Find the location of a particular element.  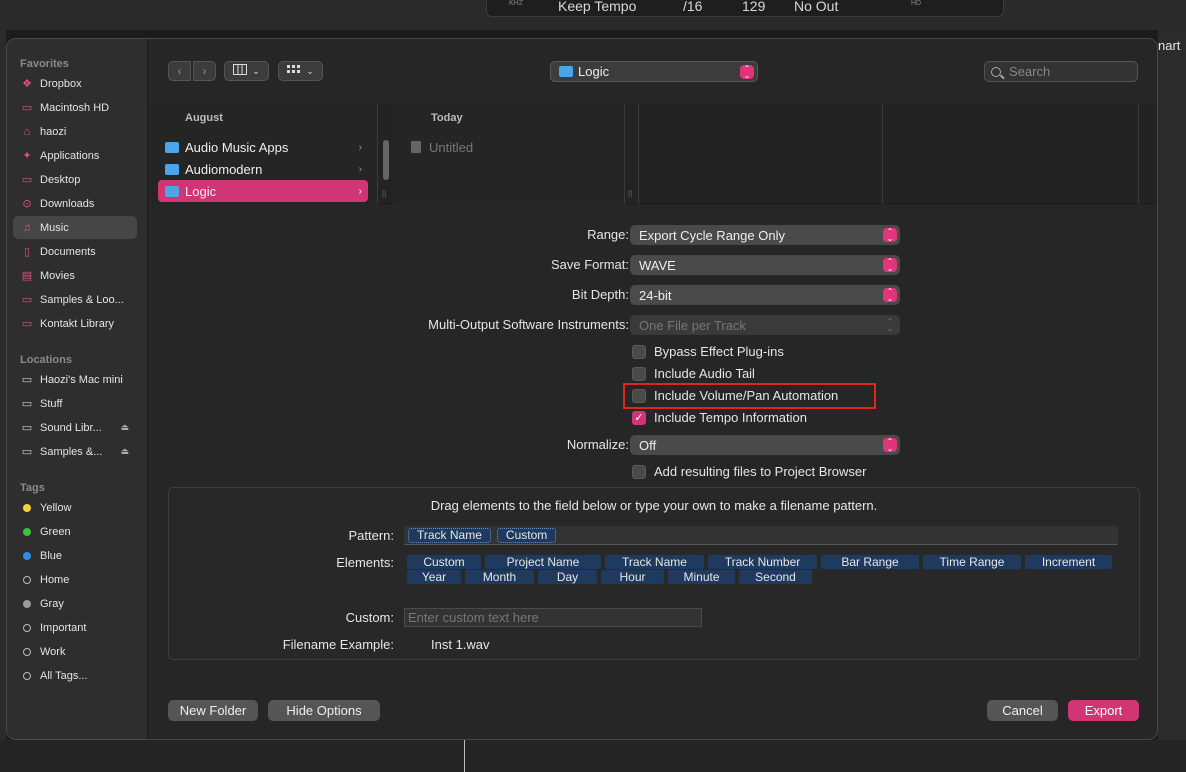

document-icon is located at coordinates (416, 147).